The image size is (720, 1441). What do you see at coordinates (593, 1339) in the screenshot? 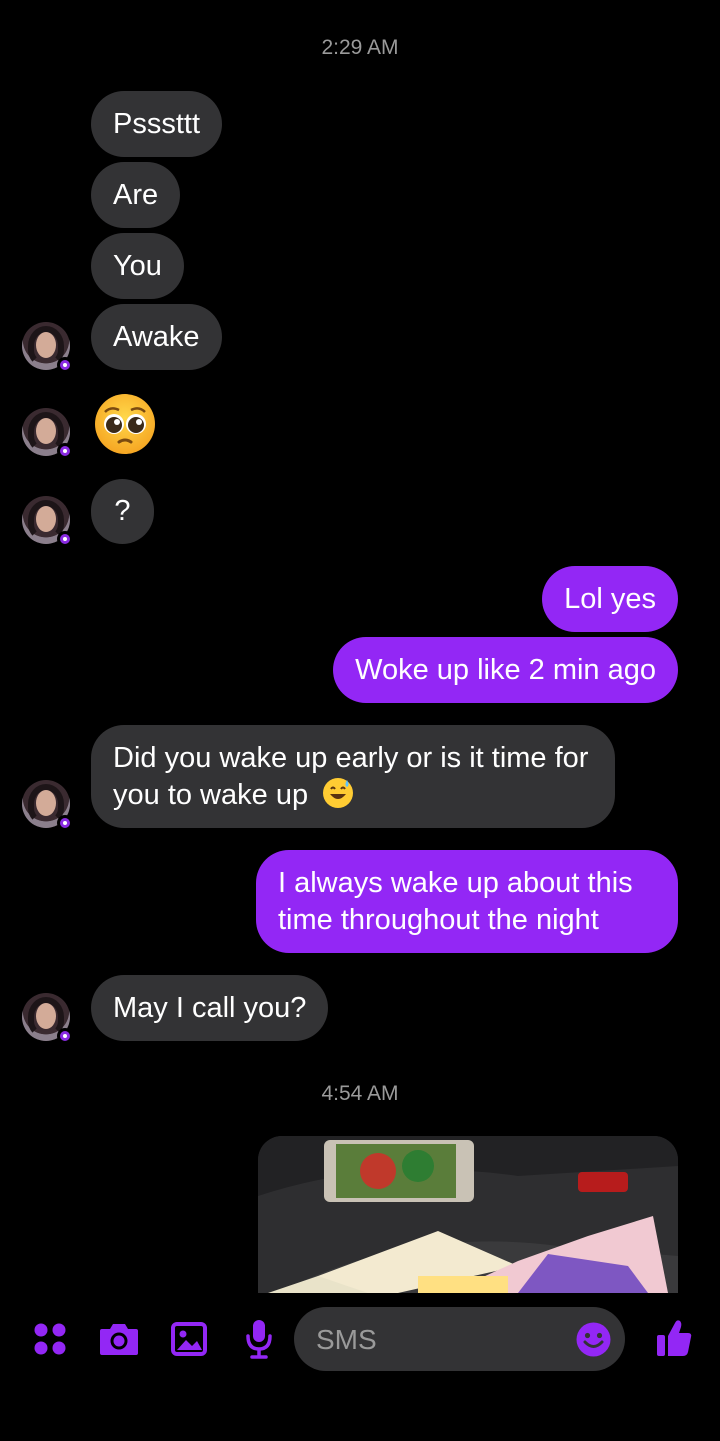
I see `emoji-icon` at bounding box center [593, 1339].